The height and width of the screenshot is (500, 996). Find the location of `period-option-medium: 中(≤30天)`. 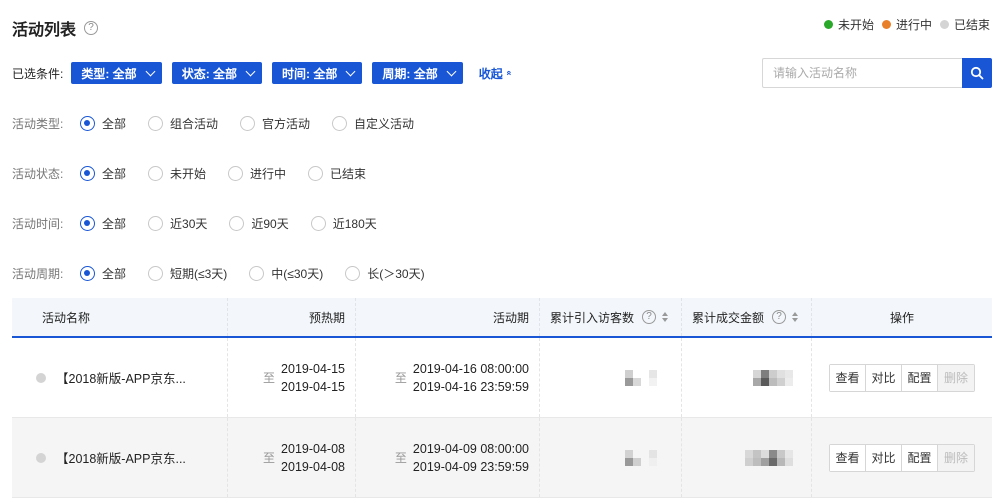

period-option-medium: 中(≤30天) is located at coordinates (286, 273).